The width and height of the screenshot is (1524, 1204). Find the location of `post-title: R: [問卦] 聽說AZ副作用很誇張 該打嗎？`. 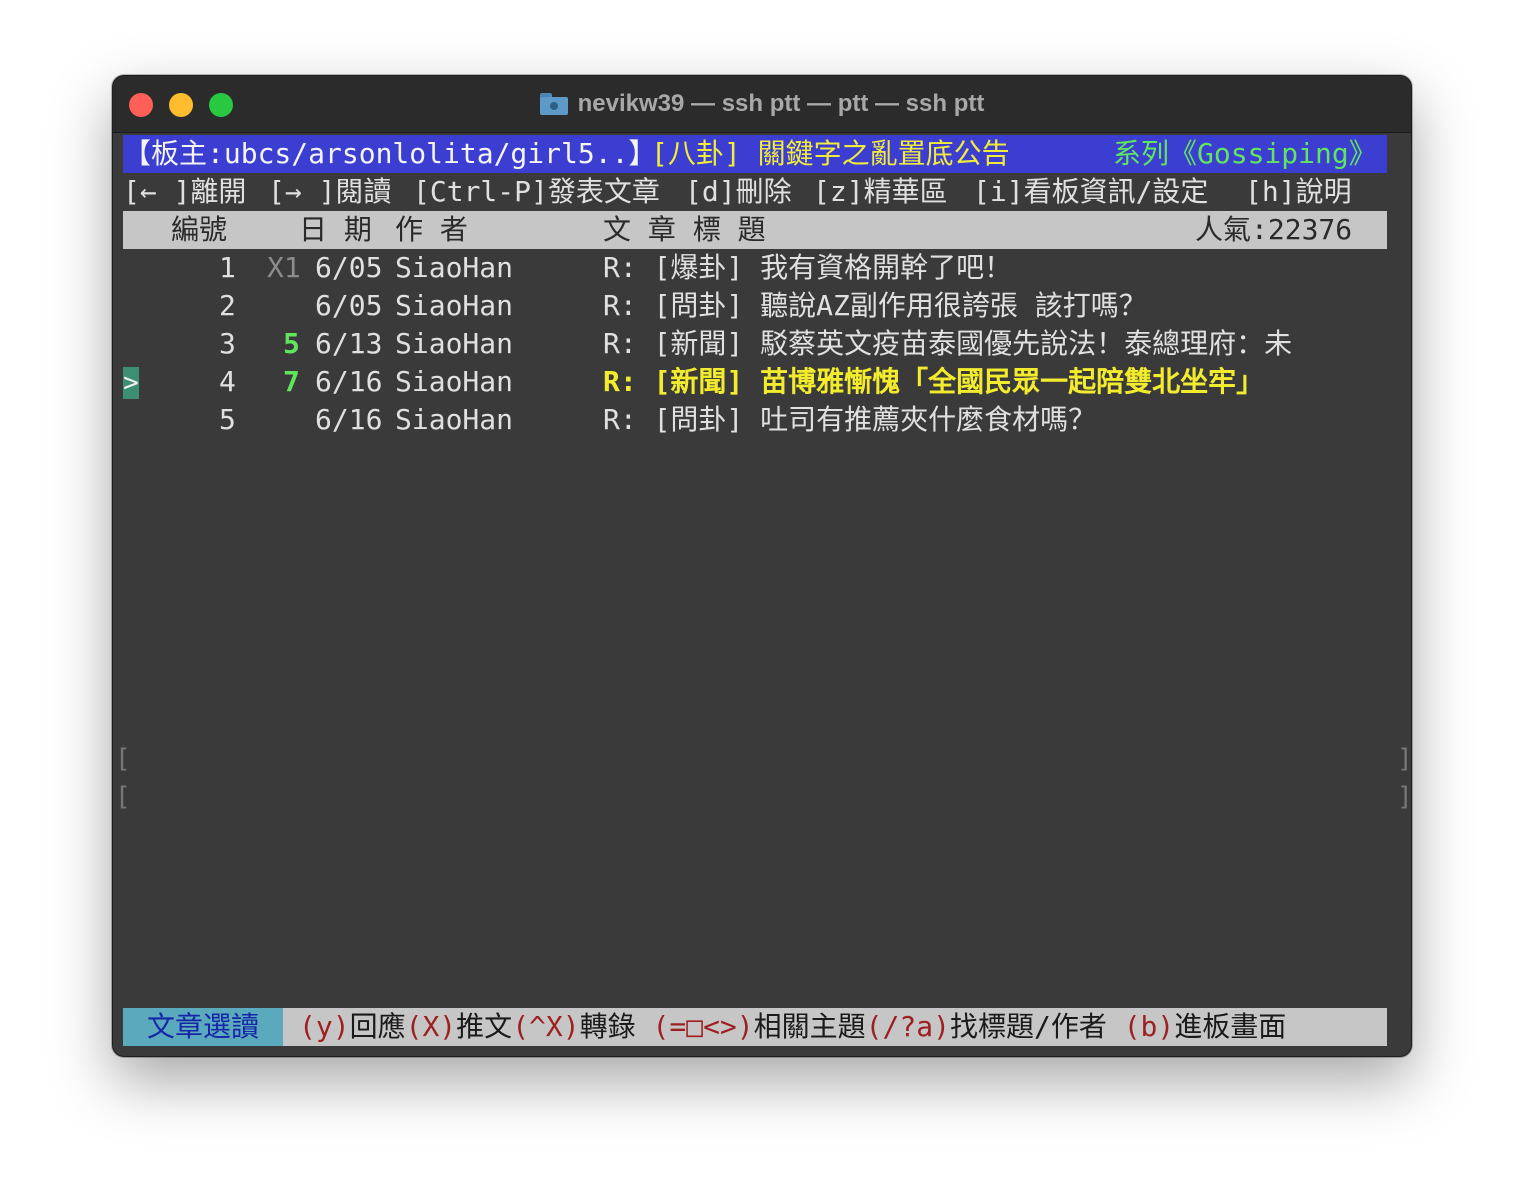

post-title: R: [問卦] 聽說AZ副作用很誇張 該打嗎？ is located at coordinates (875, 305).